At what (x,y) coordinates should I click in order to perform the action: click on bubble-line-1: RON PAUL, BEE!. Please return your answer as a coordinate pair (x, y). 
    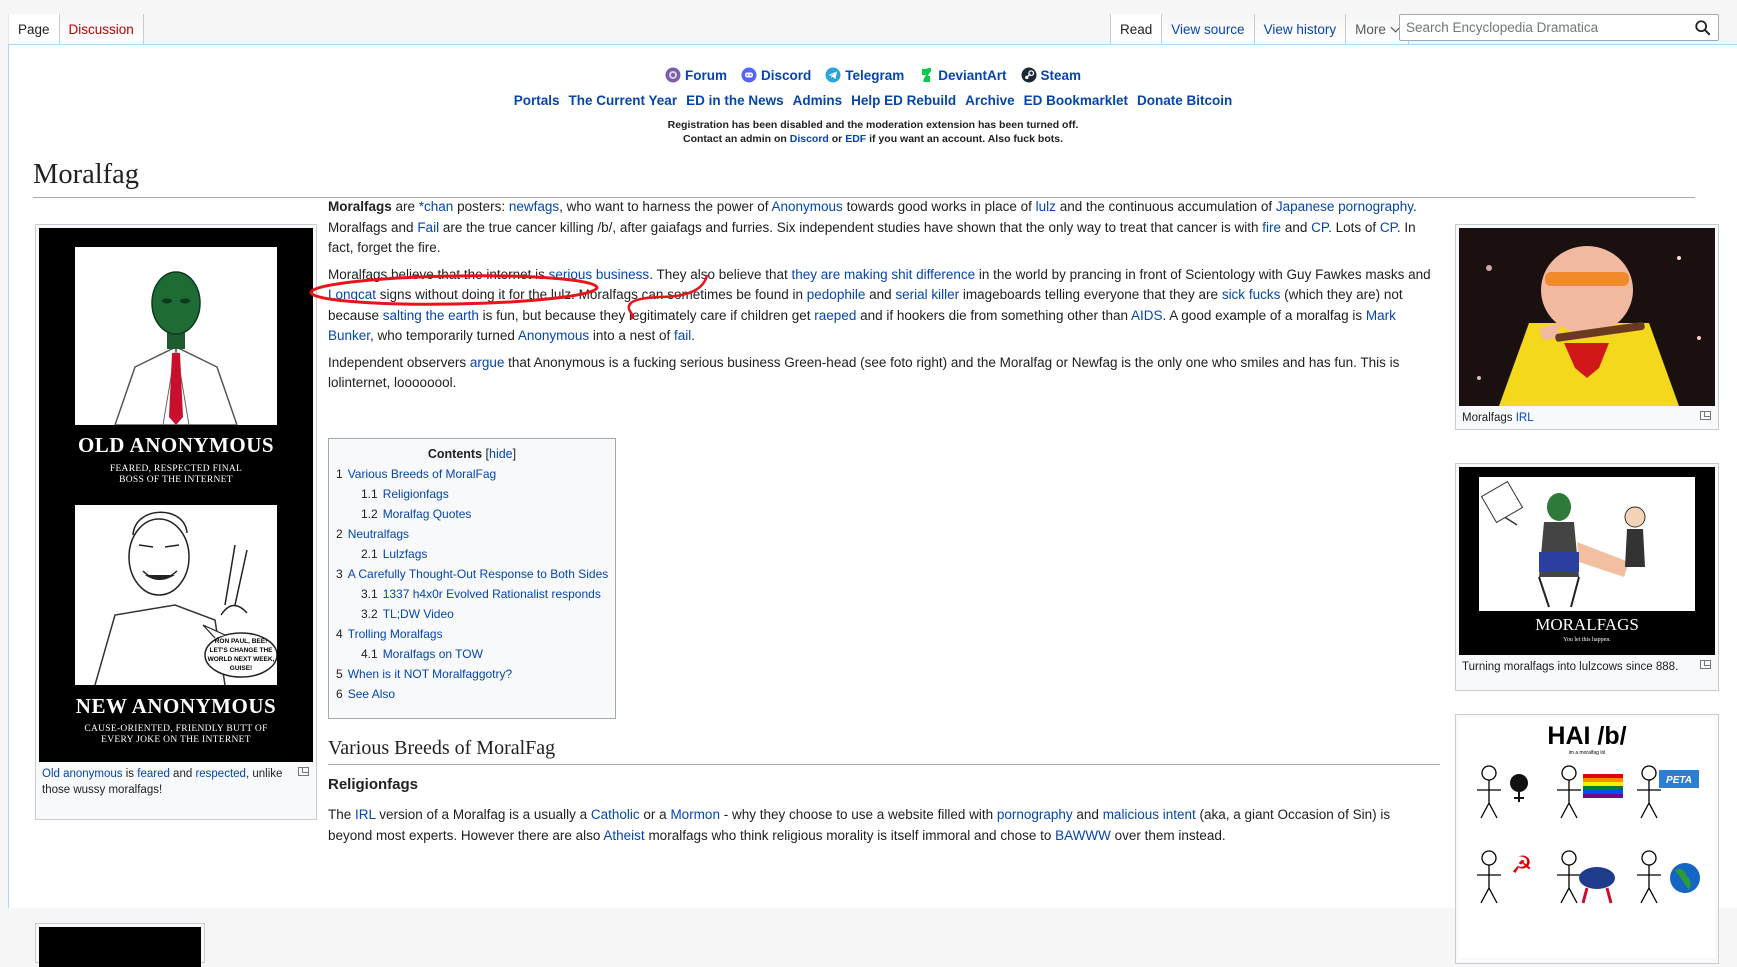
    Looking at the image, I should click on (241, 641).